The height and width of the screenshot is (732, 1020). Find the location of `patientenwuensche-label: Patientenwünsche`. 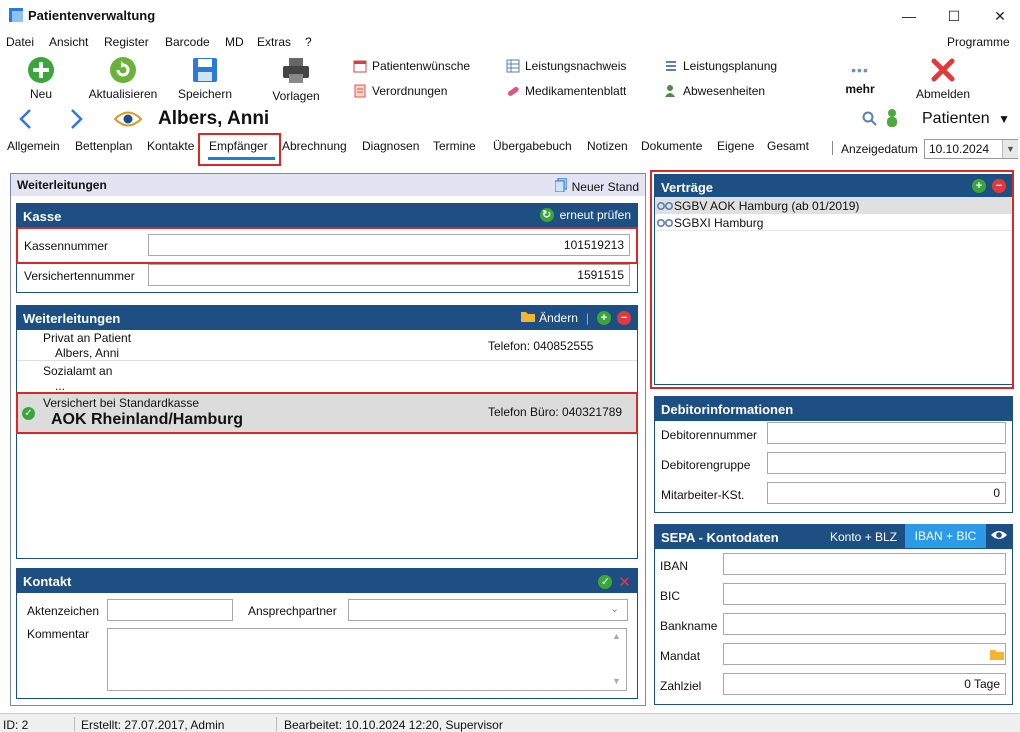

patientenwuensche-label: Patientenwünsche is located at coordinates (421, 66).